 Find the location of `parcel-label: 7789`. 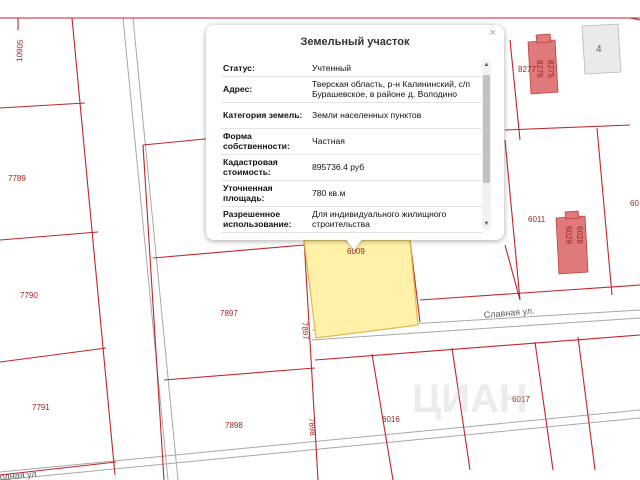

parcel-label: 7789 is located at coordinates (17, 178).